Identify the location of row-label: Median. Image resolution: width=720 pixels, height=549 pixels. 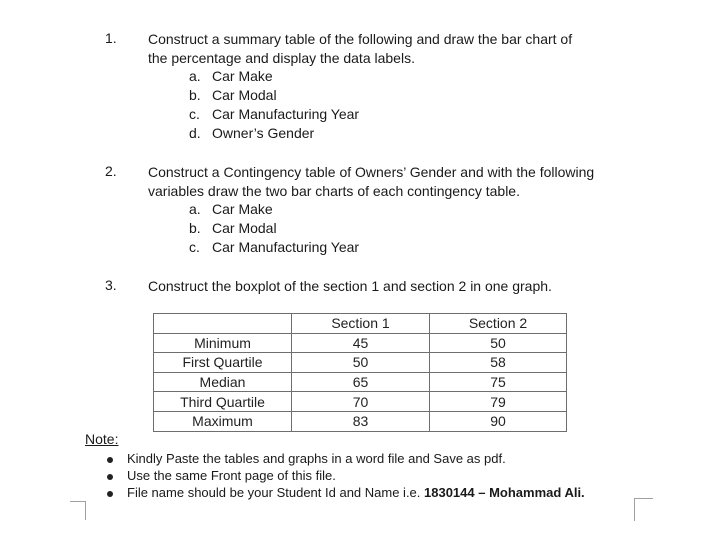
(222, 382).